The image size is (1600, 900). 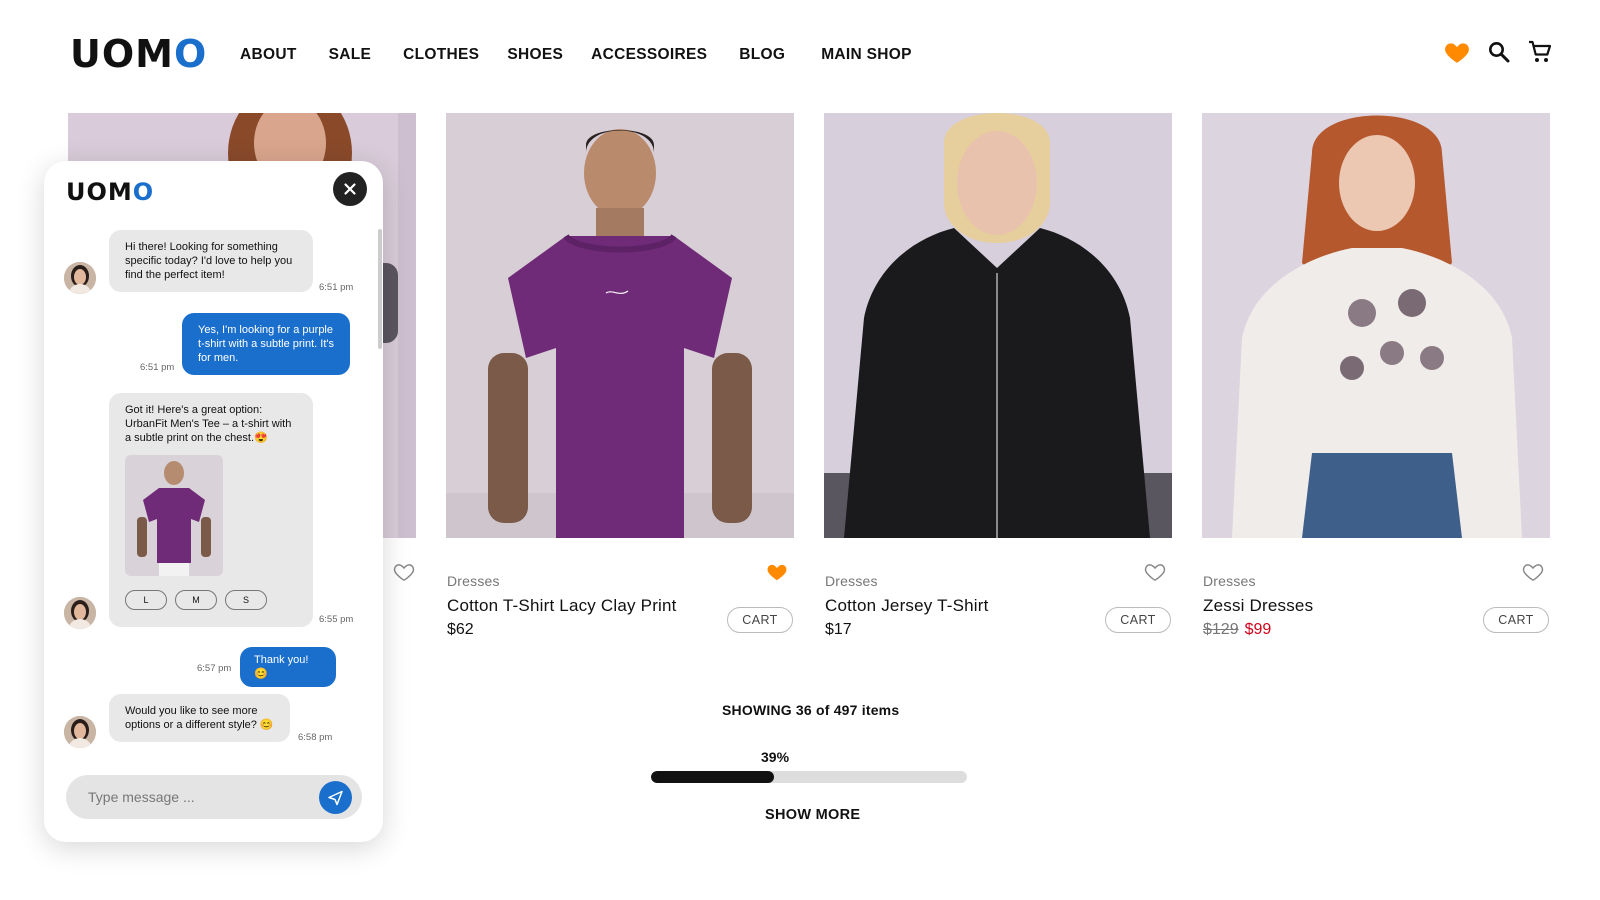 I want to click on product-price: $129 $99, so click(x=1237, y=630).